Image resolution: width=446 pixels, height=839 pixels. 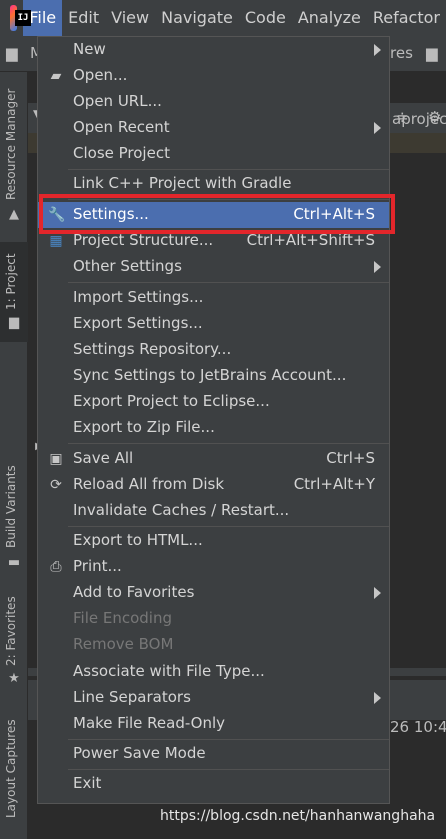 What do you see at coordinates (350, 458) in the screenshot?
I see `menu-item-shortcut: Ctrl+S` at bounding box center [350, 458].